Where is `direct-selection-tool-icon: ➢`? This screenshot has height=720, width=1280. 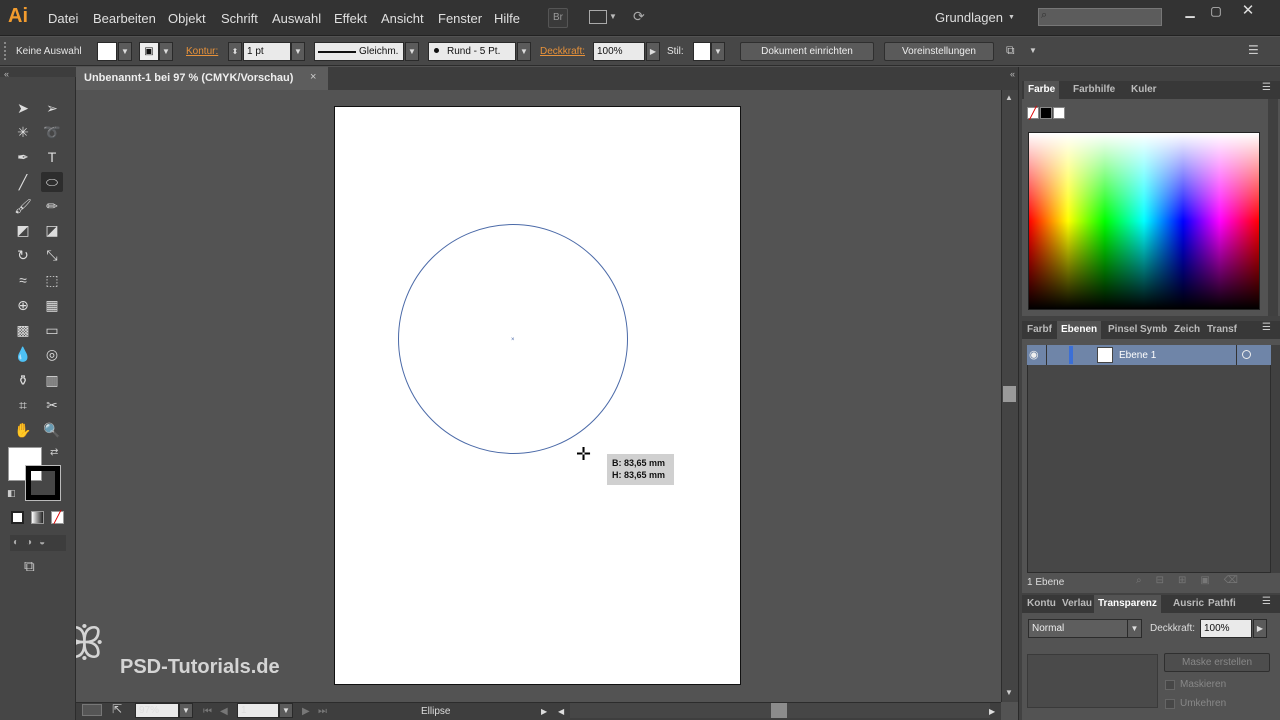 direct-selection-tool-icon: ➢ is located at coordinates (52, 108).